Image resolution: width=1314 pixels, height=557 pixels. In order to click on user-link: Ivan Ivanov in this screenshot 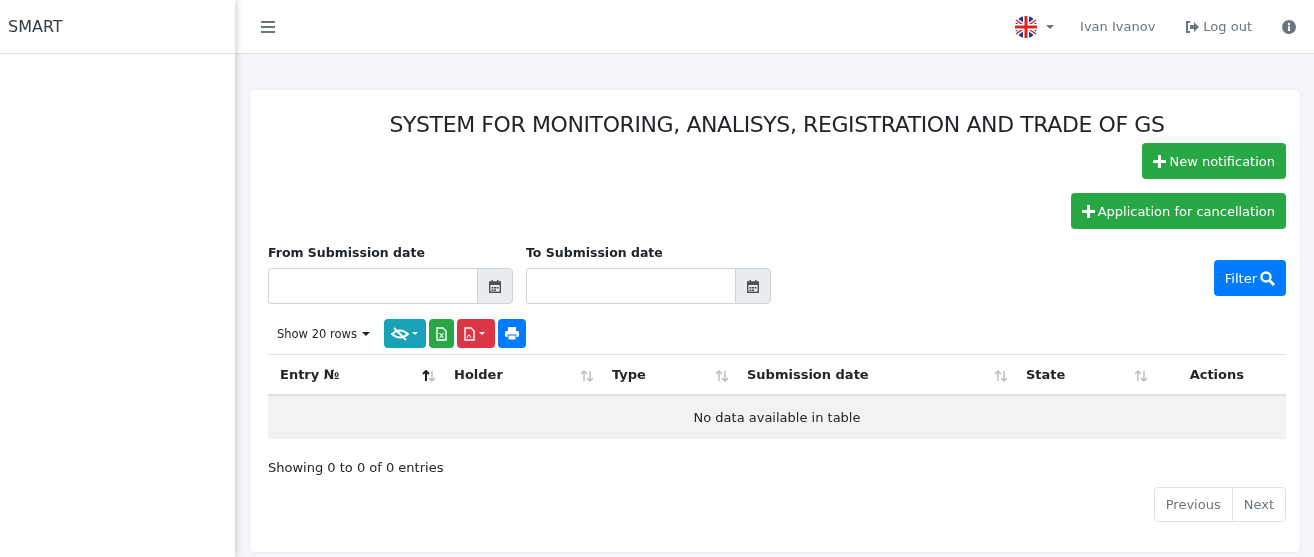, I will do `click(1118, 26)`.